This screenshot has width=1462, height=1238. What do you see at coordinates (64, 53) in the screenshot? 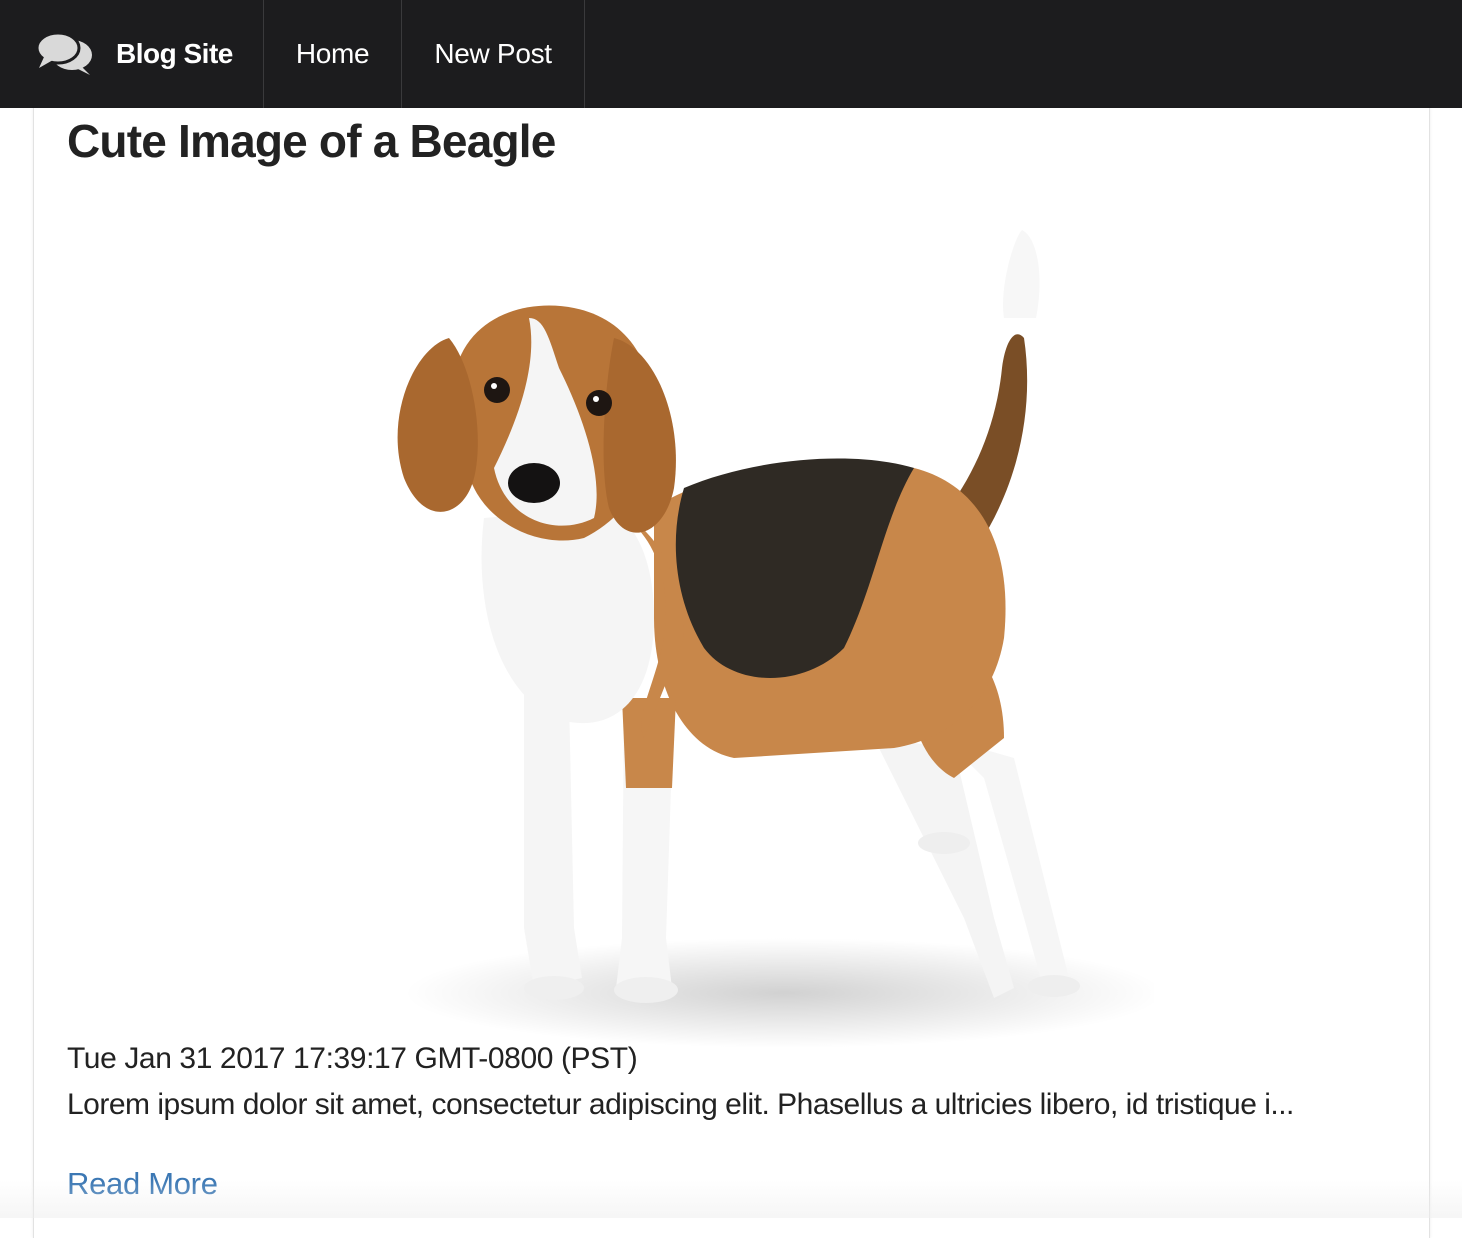
I see `speech-bubbles-icon` at bounding box center [64, 53].